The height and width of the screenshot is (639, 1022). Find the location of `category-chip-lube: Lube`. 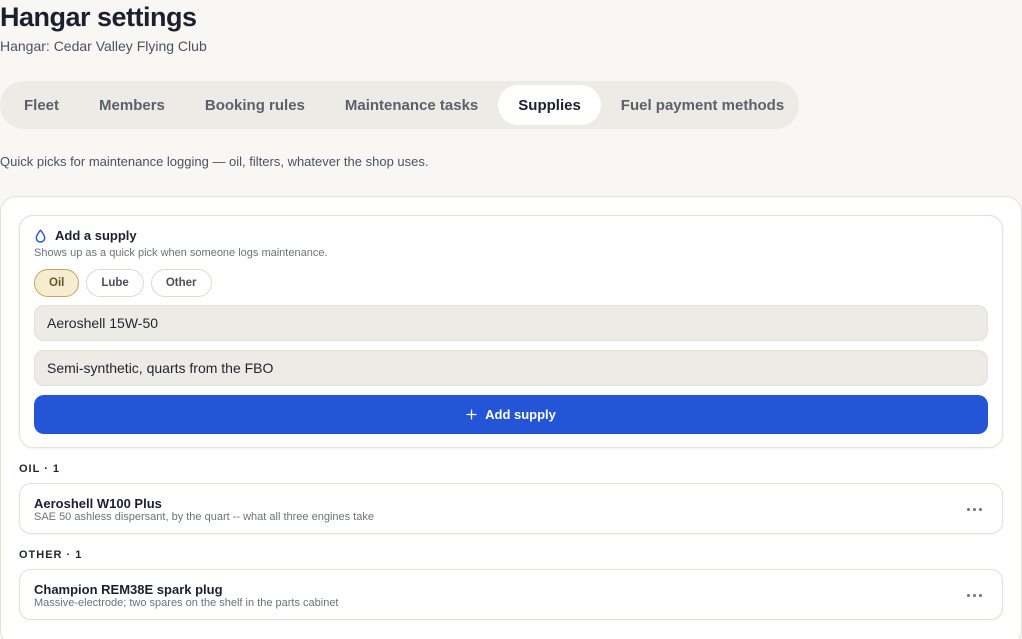

category-chip-lube: Lube is located at coordinates (115, 283).